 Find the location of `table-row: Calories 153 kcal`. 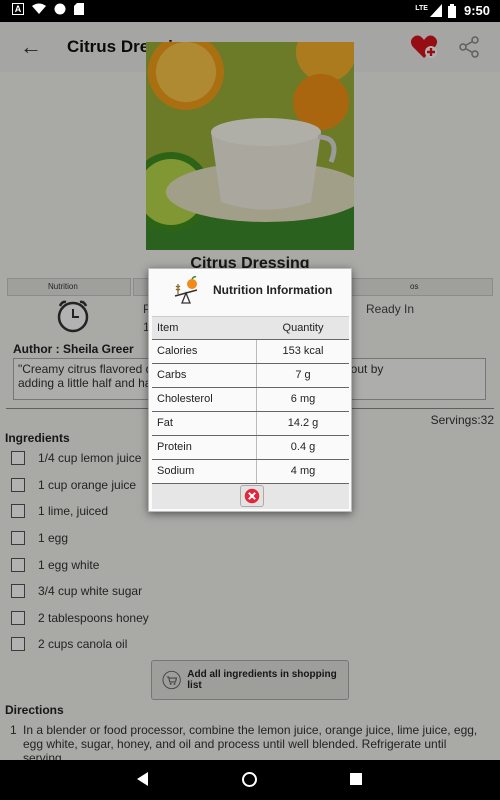

table-row: Calories 153 kcal is located at coordinates (250, 352).